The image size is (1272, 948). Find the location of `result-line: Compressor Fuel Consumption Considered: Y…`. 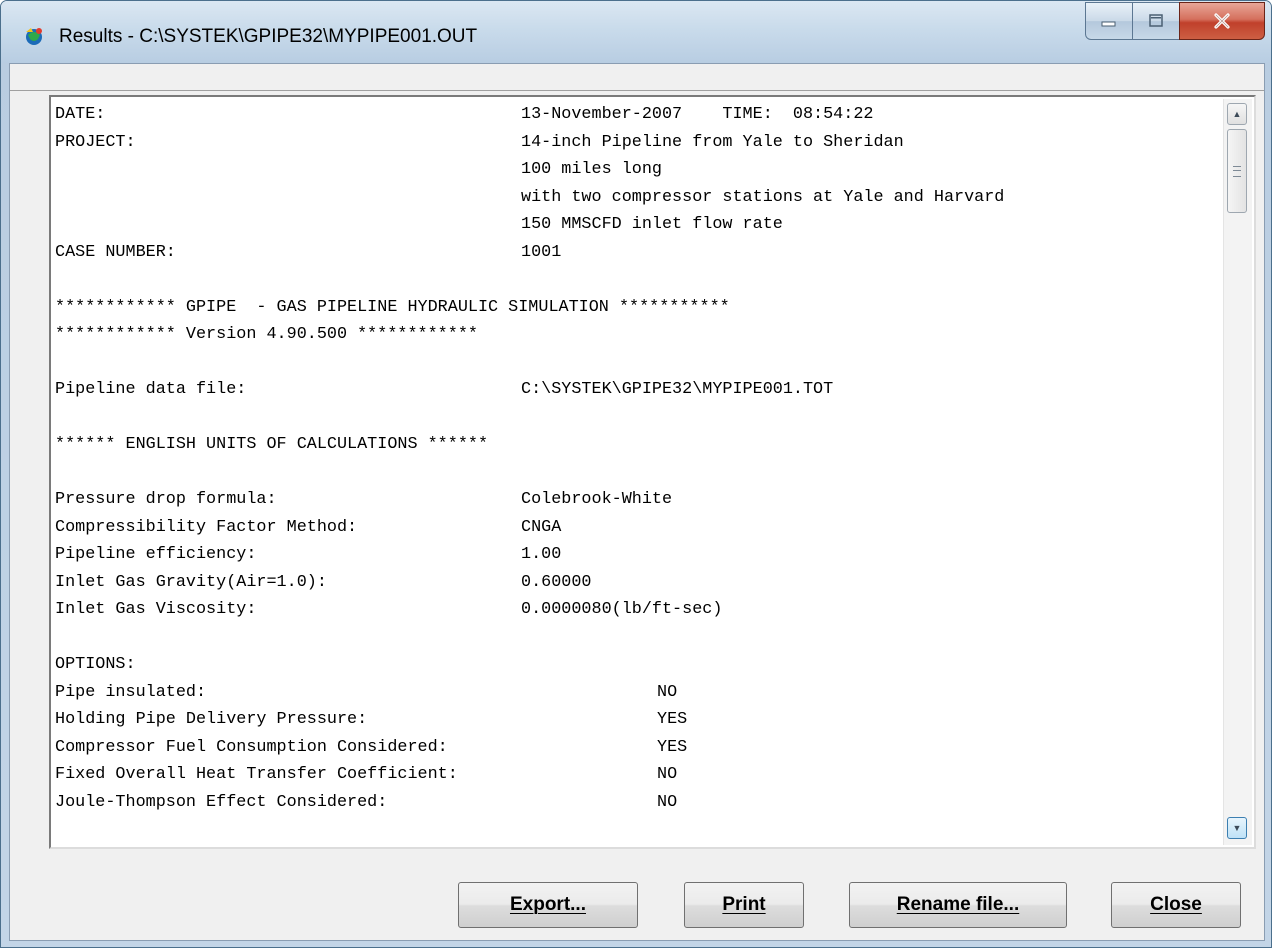

result-line: Compressor Fuel Consumption Considered: Y… is located at coordinates (643, 748).